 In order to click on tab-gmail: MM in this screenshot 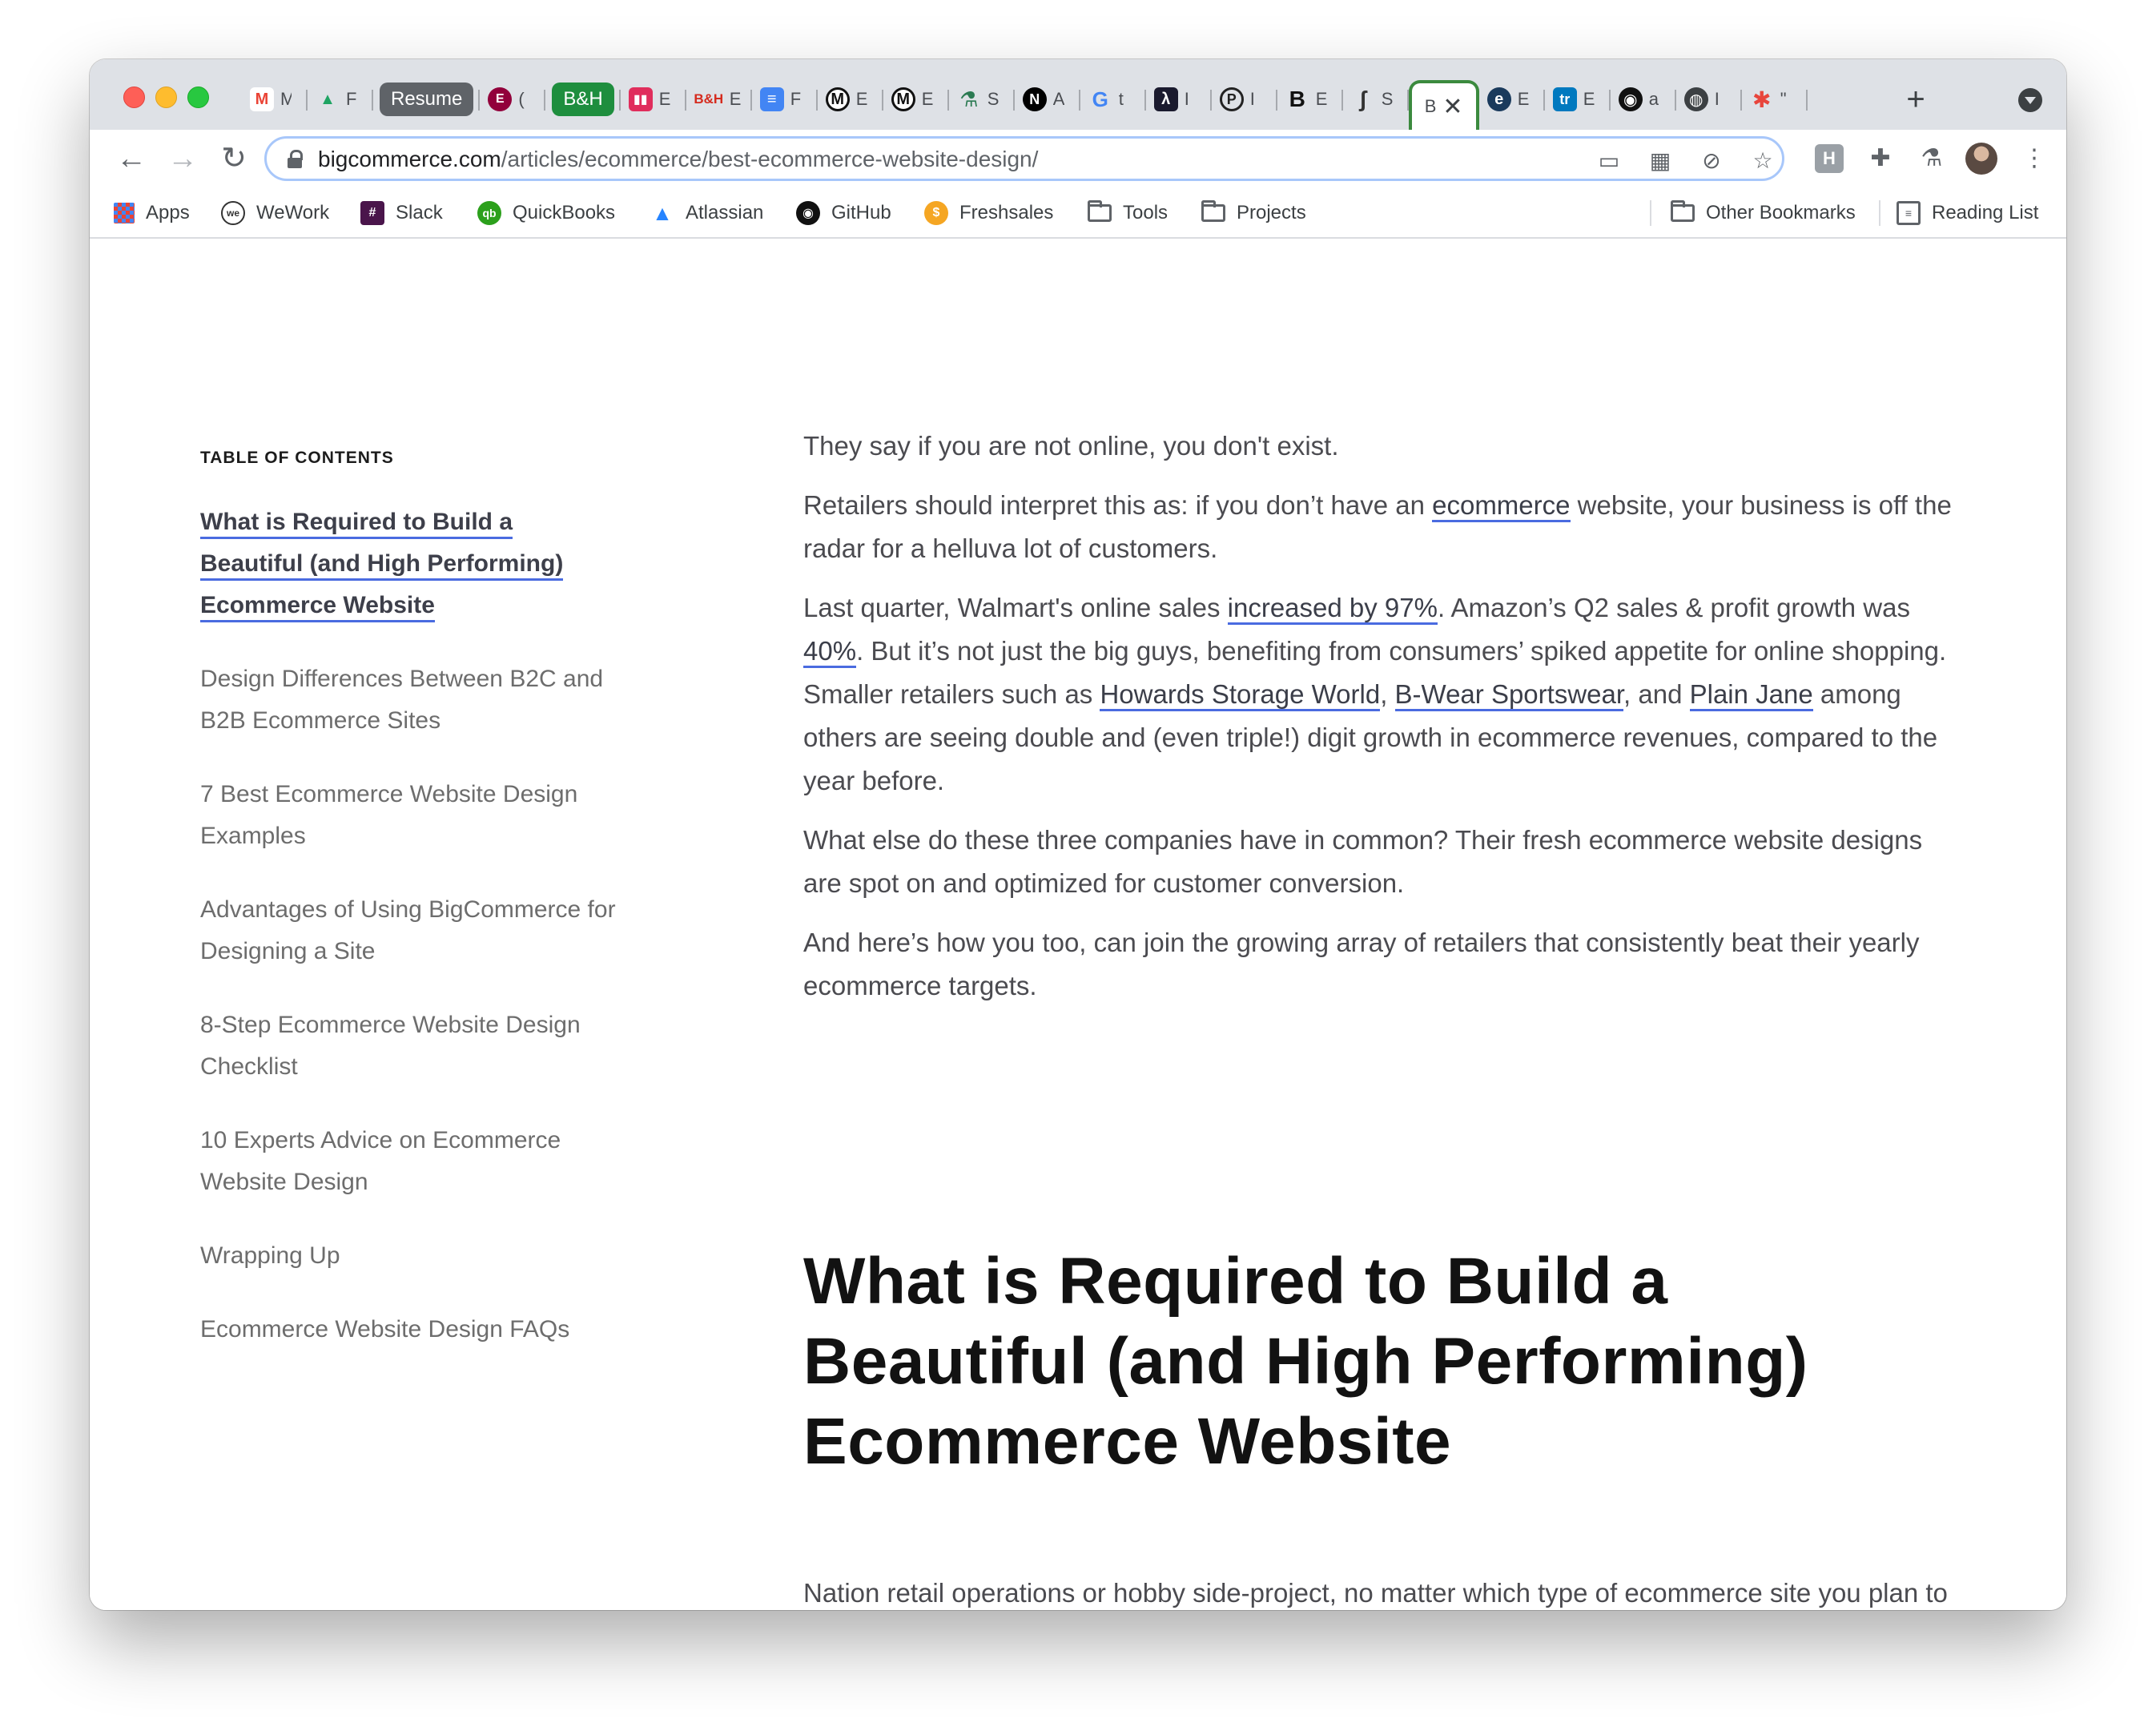, I will do `click(275, 99)`.